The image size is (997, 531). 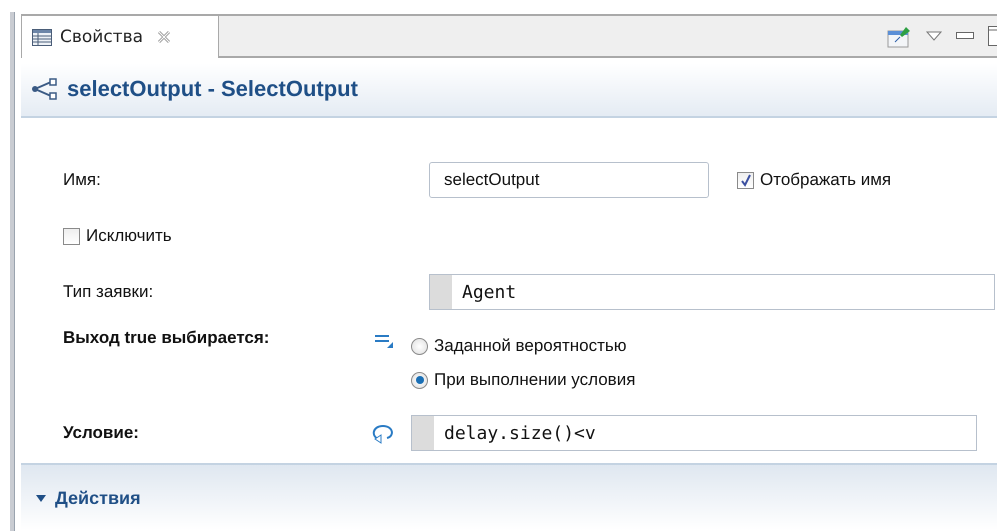 I want to click on section-title: Действия, so click(x=98, y=498).